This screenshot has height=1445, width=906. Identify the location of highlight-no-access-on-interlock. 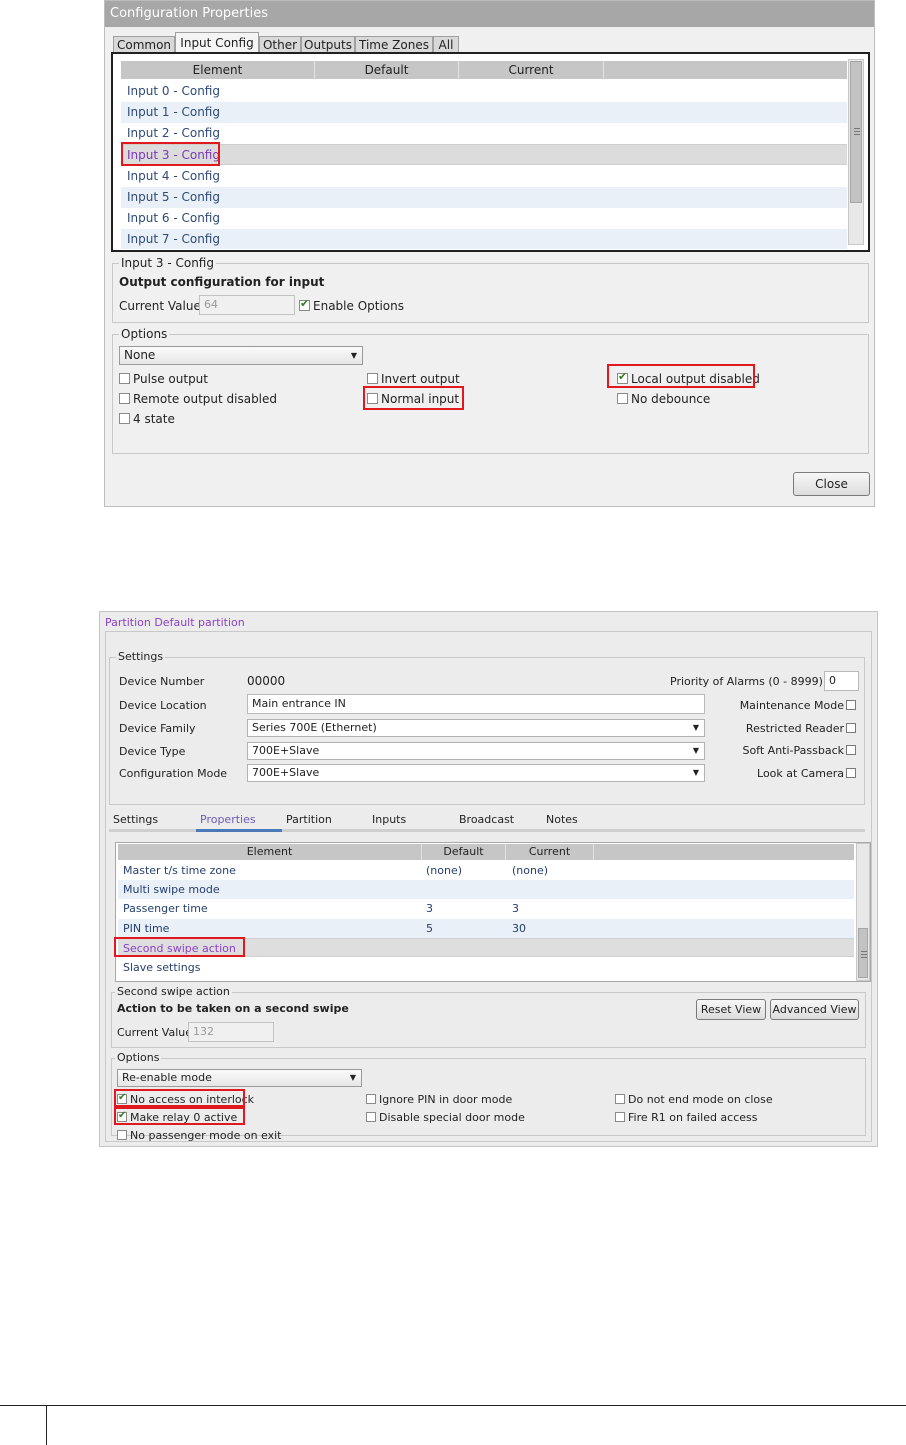
(179, 1098).